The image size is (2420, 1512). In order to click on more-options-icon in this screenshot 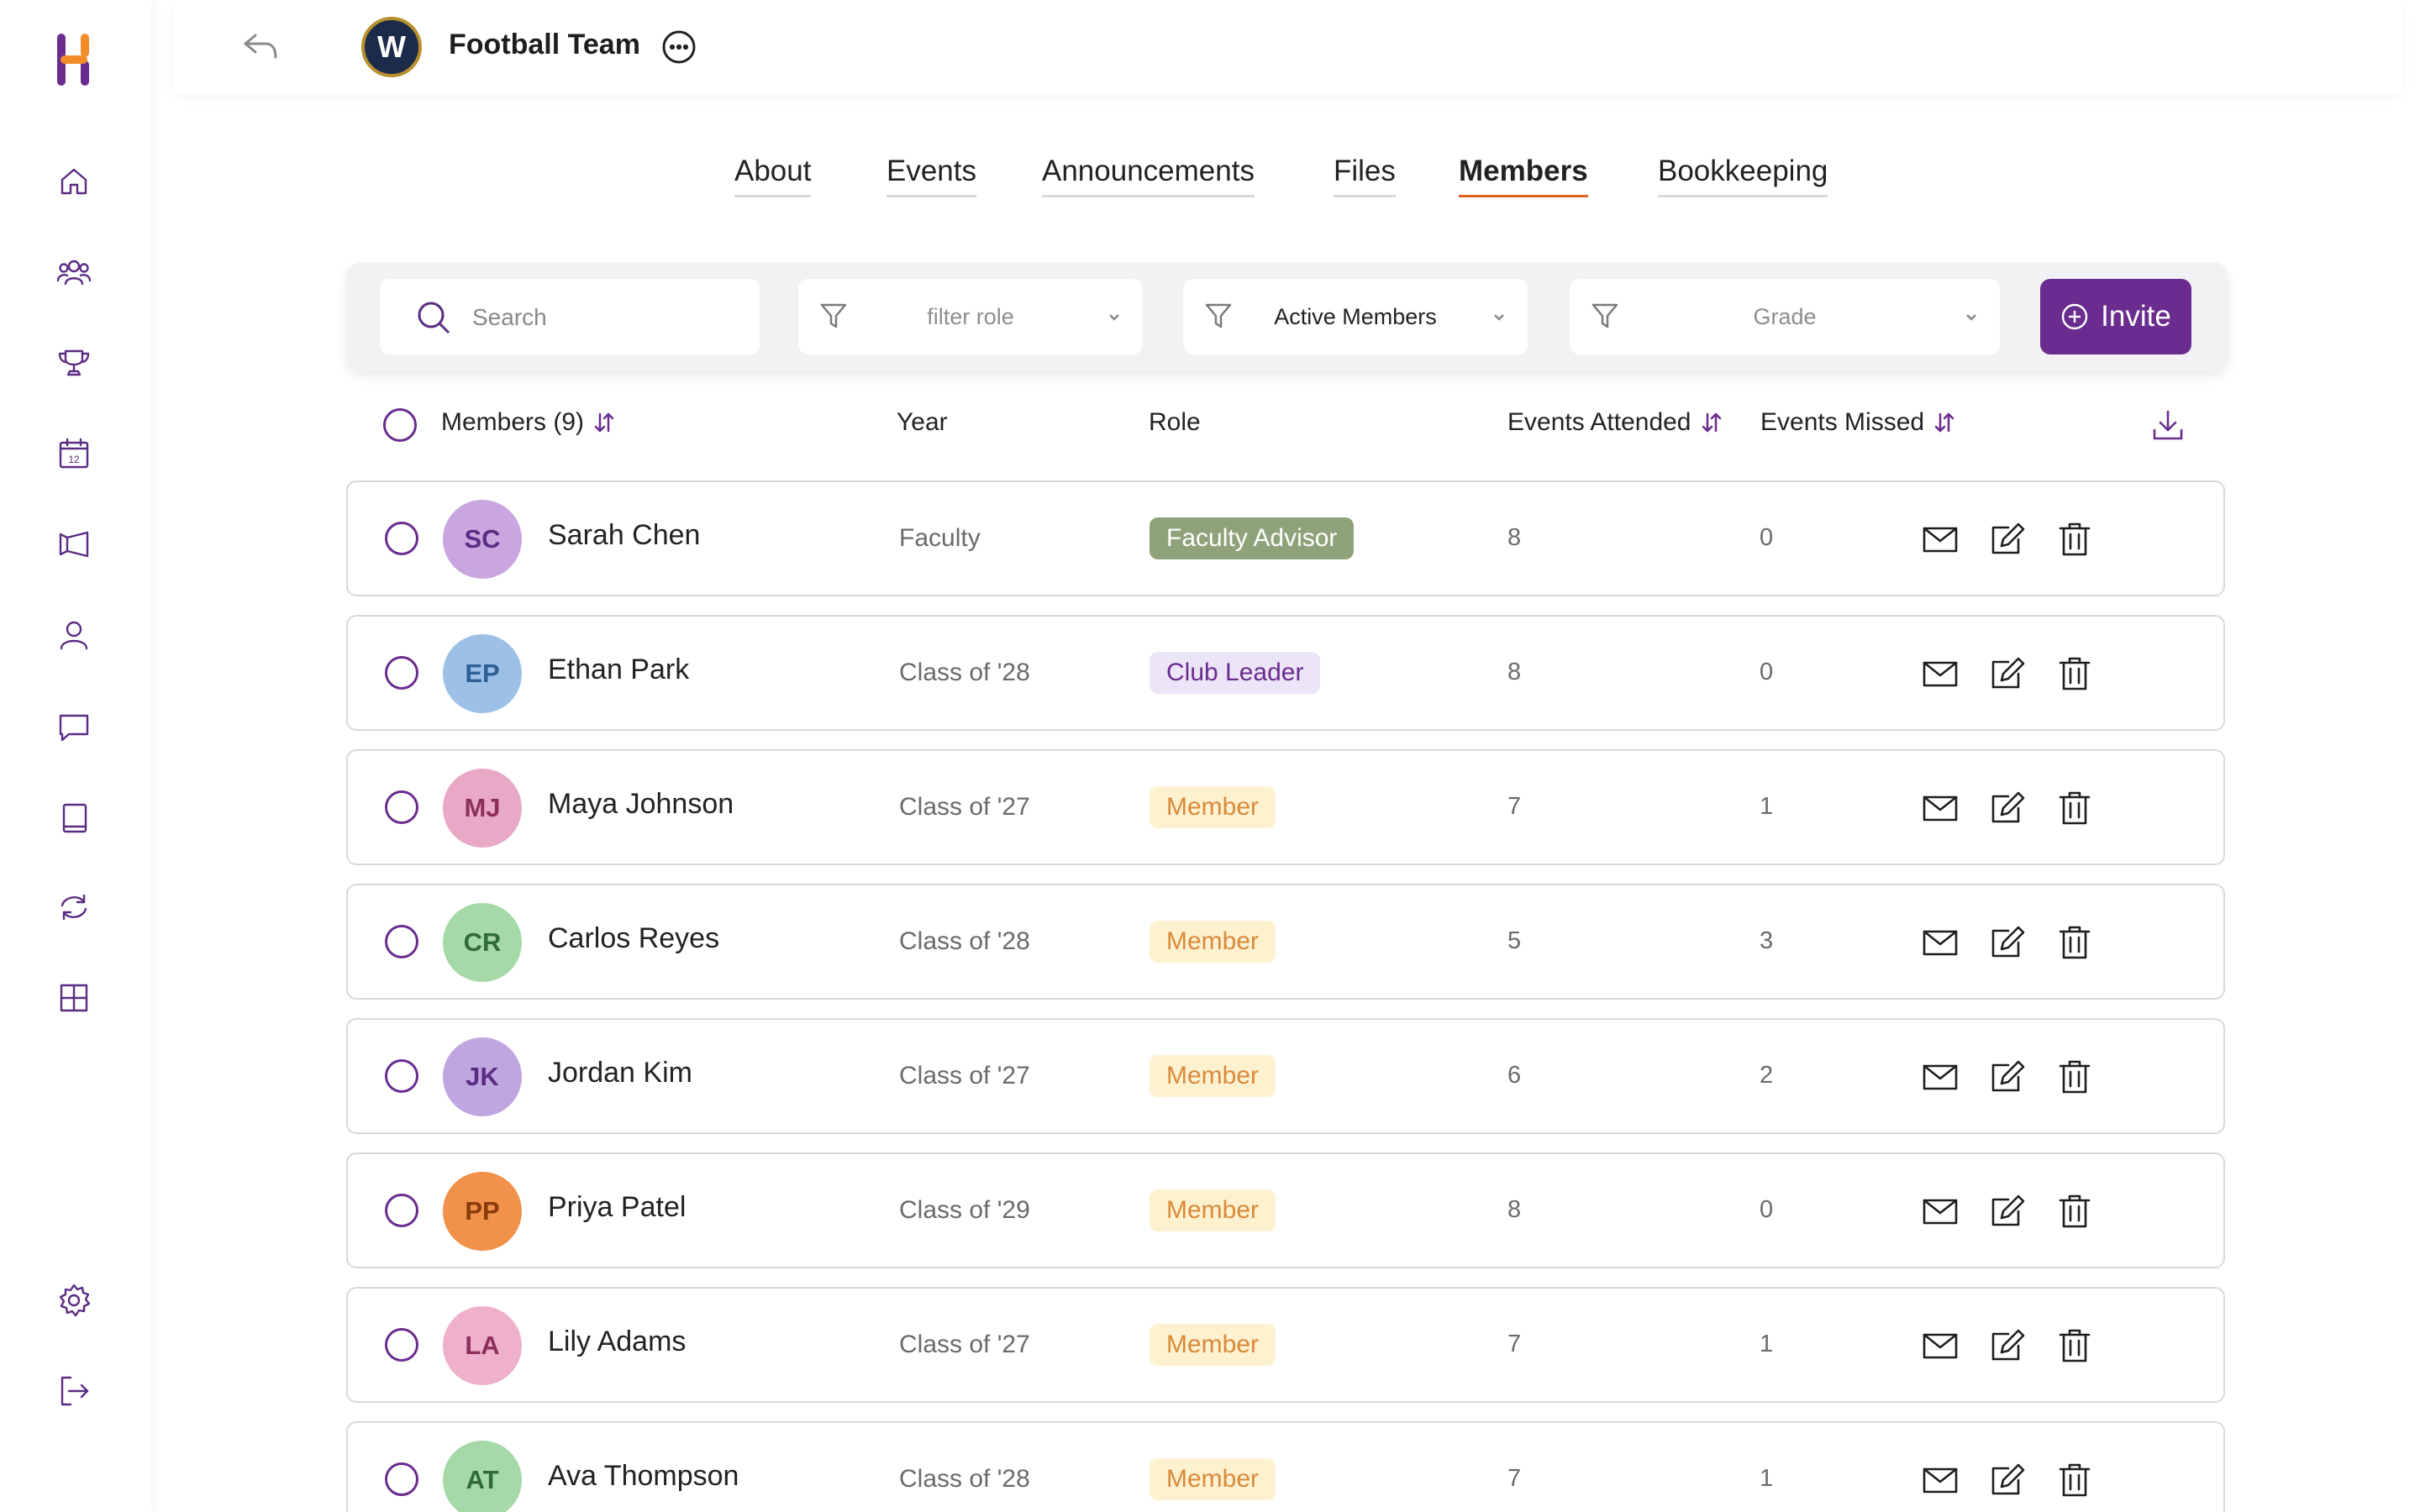, I will do `click(678, 47)`.